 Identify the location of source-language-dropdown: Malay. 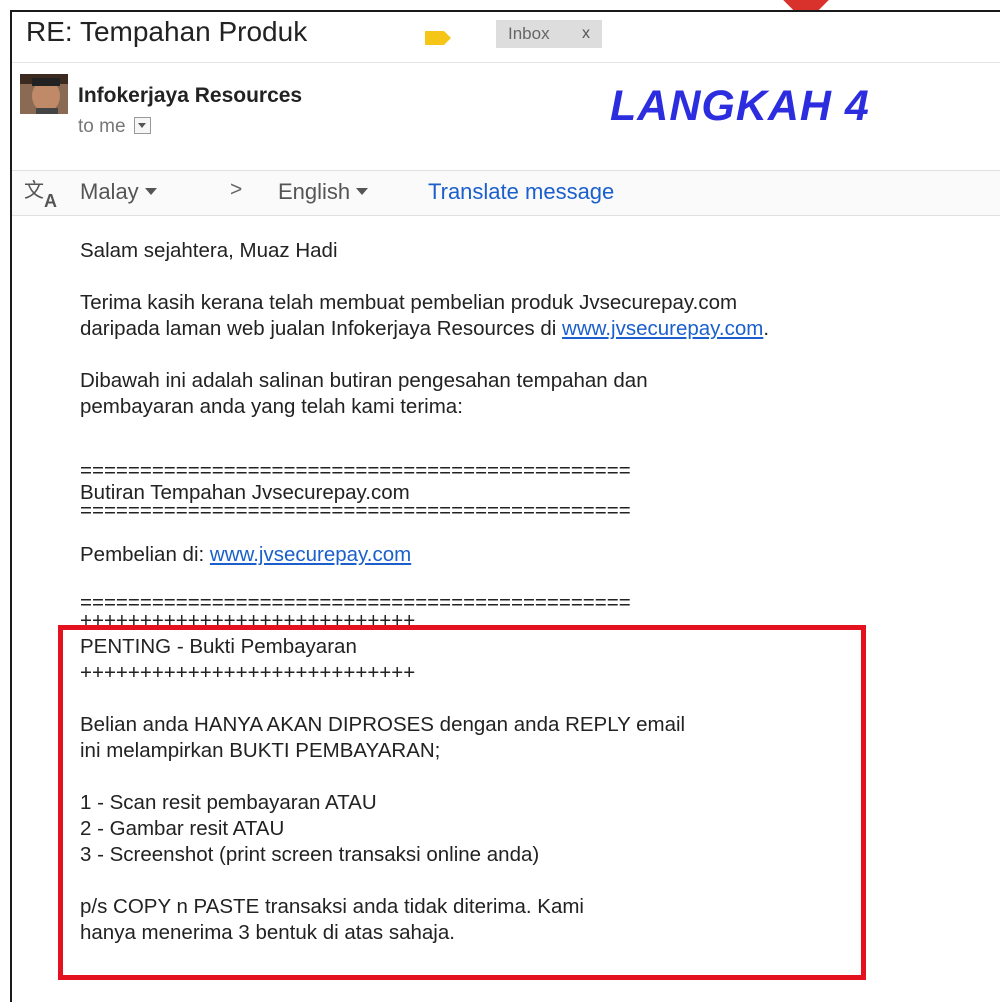
(118, 192).